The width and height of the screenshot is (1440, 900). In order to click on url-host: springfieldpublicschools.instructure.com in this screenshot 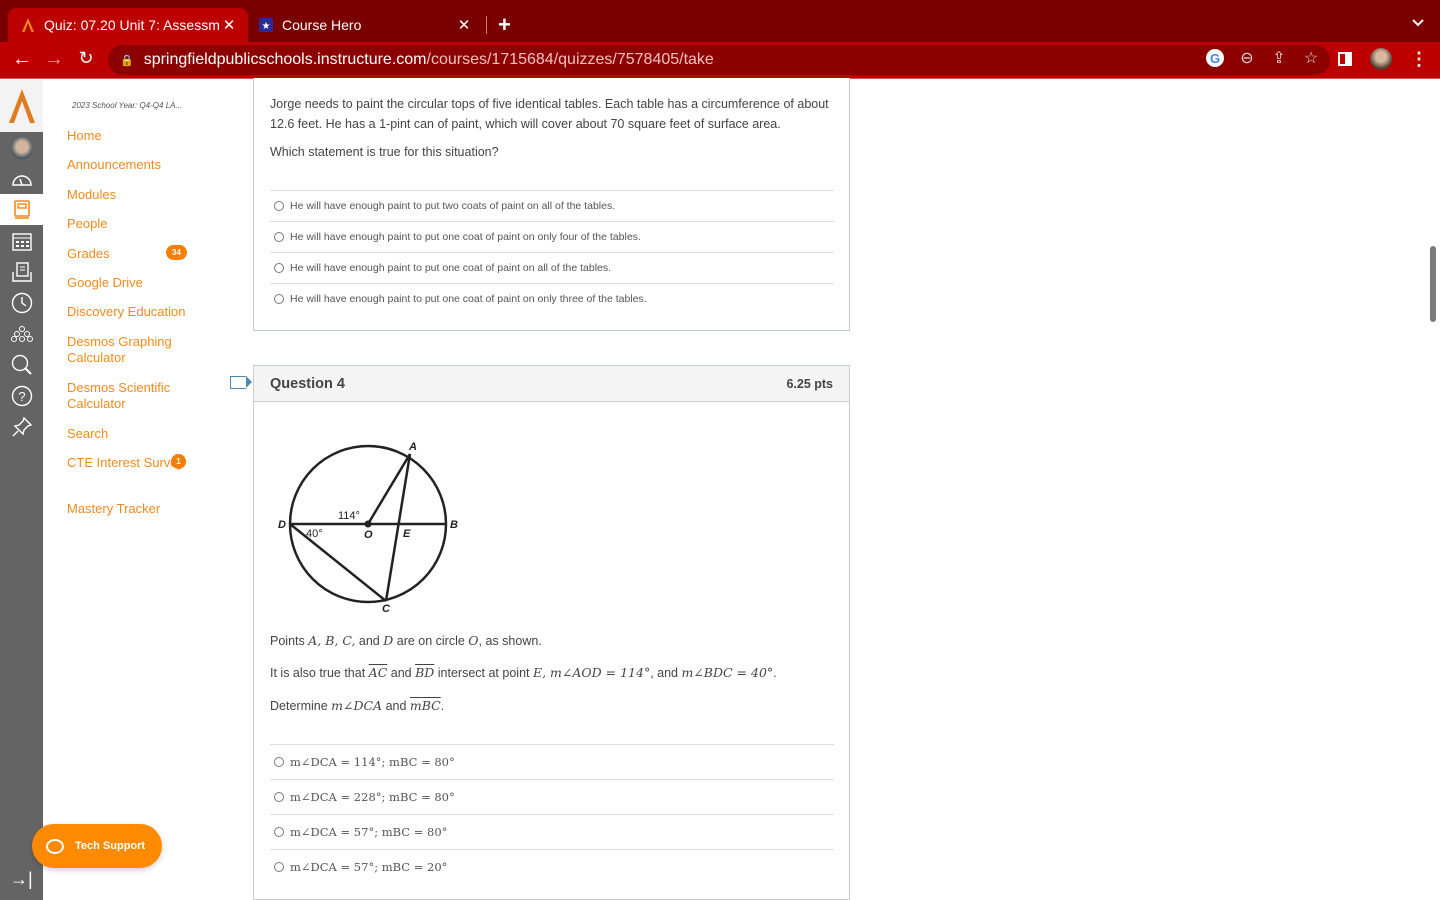, I will do `click(285, 59)`.